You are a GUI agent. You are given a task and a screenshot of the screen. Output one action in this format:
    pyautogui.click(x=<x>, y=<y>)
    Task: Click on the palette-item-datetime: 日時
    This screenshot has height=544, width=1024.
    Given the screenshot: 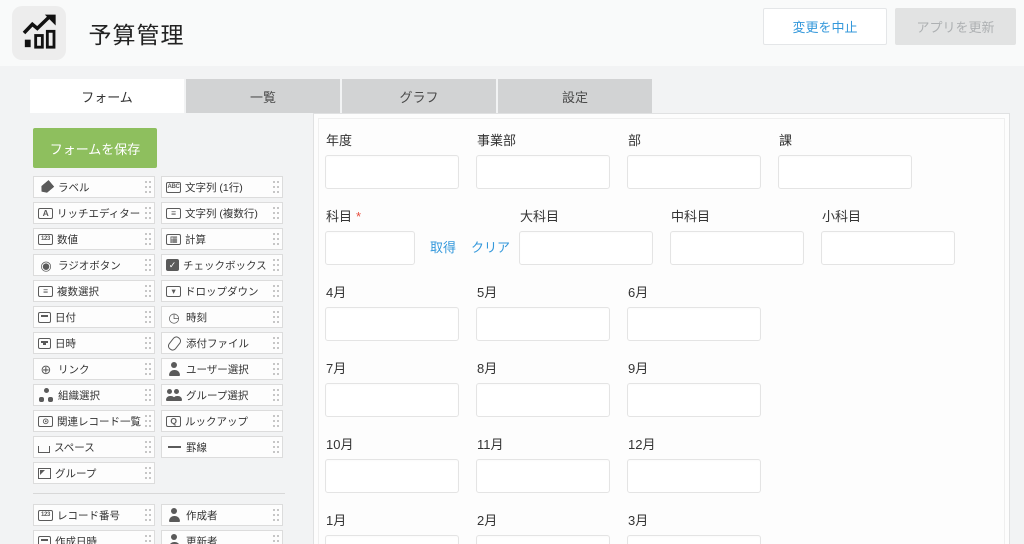 What is the action you would take?
    pyautogui.click(x=94, y=343)
    